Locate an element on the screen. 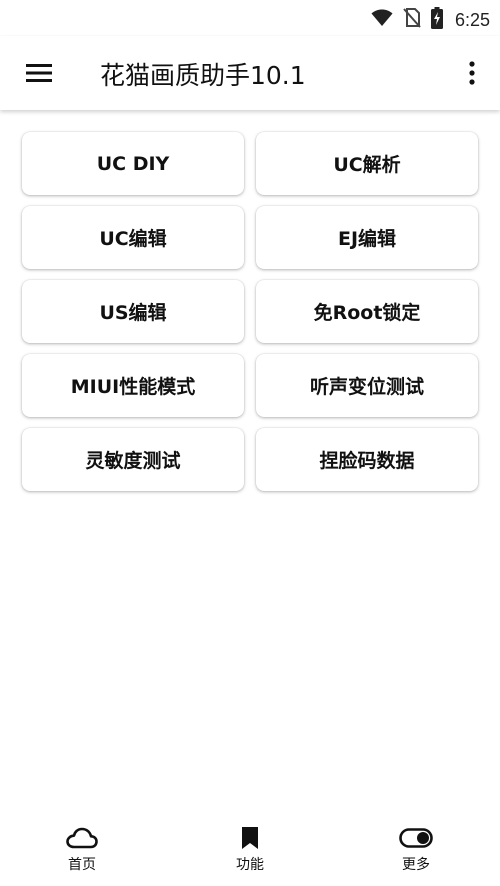 This screenshot has width=500, height=886. uc-diy-button: UC DIY is located at coordinates (133, 163).